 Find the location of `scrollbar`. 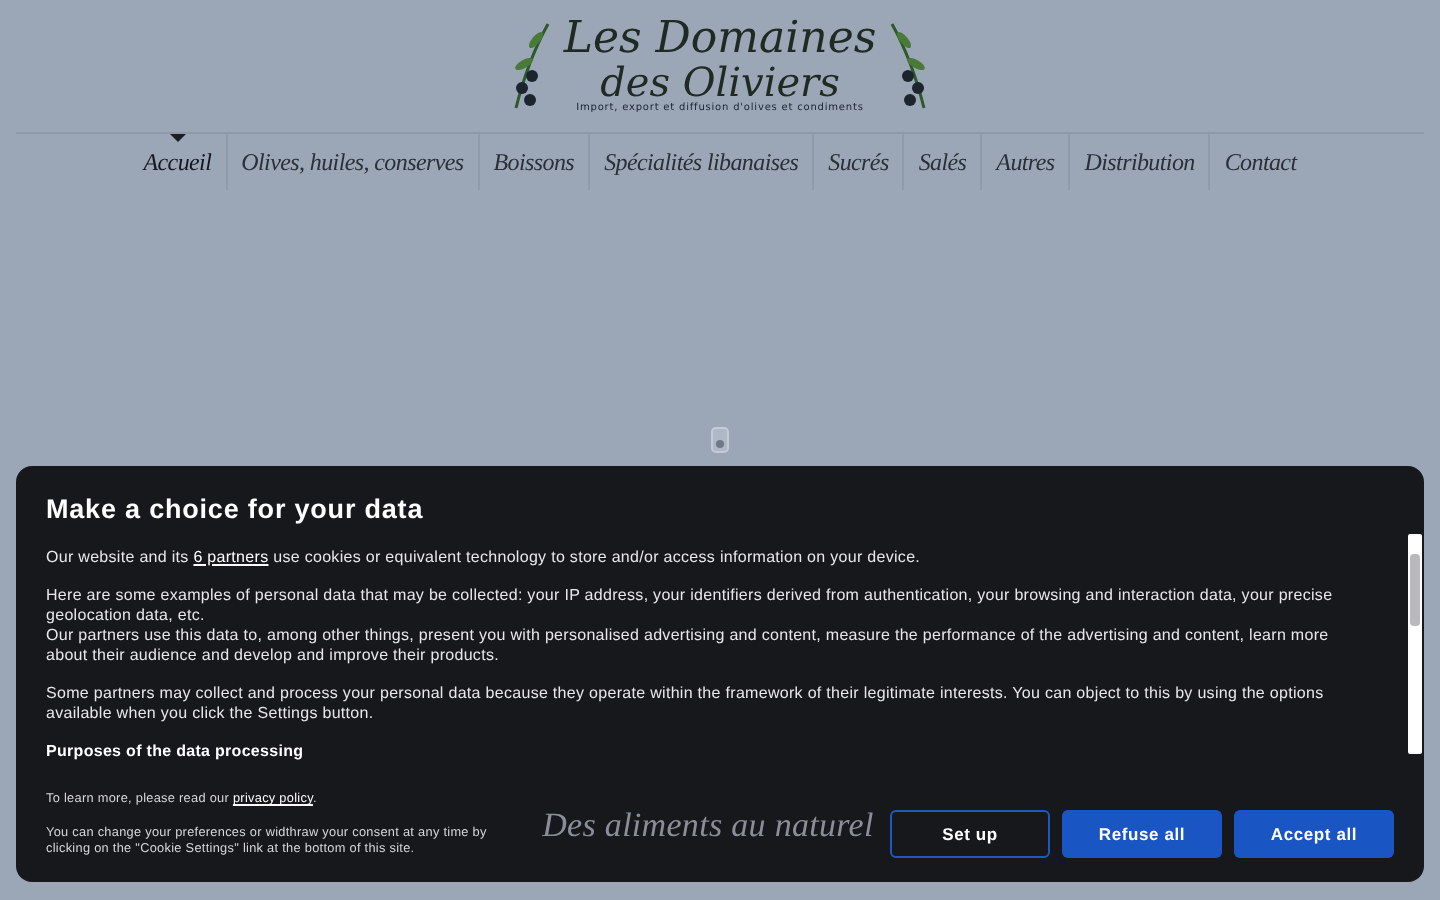

scrollbar is located at coordinates (1415, 644).